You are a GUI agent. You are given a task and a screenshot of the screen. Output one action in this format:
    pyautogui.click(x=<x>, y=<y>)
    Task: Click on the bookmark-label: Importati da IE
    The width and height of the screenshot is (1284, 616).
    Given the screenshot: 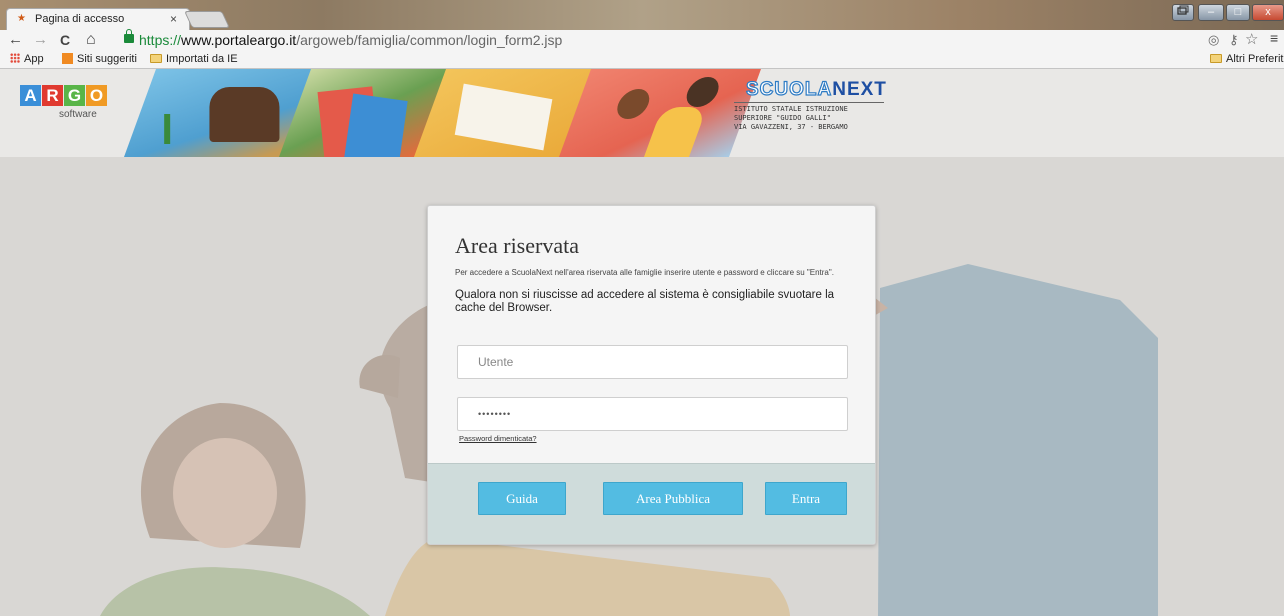 What is the action you would take?
    pyautogui.click(x=202, y=59)
    